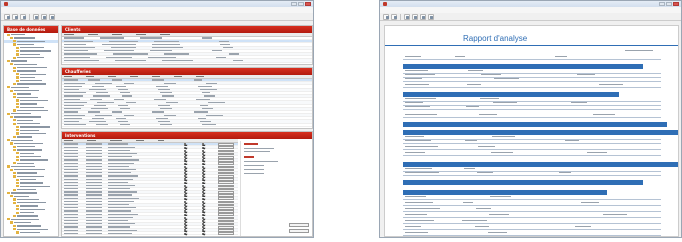  What do you see at coordinates (187, 103) in the screenshot?
I see `chaufferies-grid` at bounding box center [187, 103].